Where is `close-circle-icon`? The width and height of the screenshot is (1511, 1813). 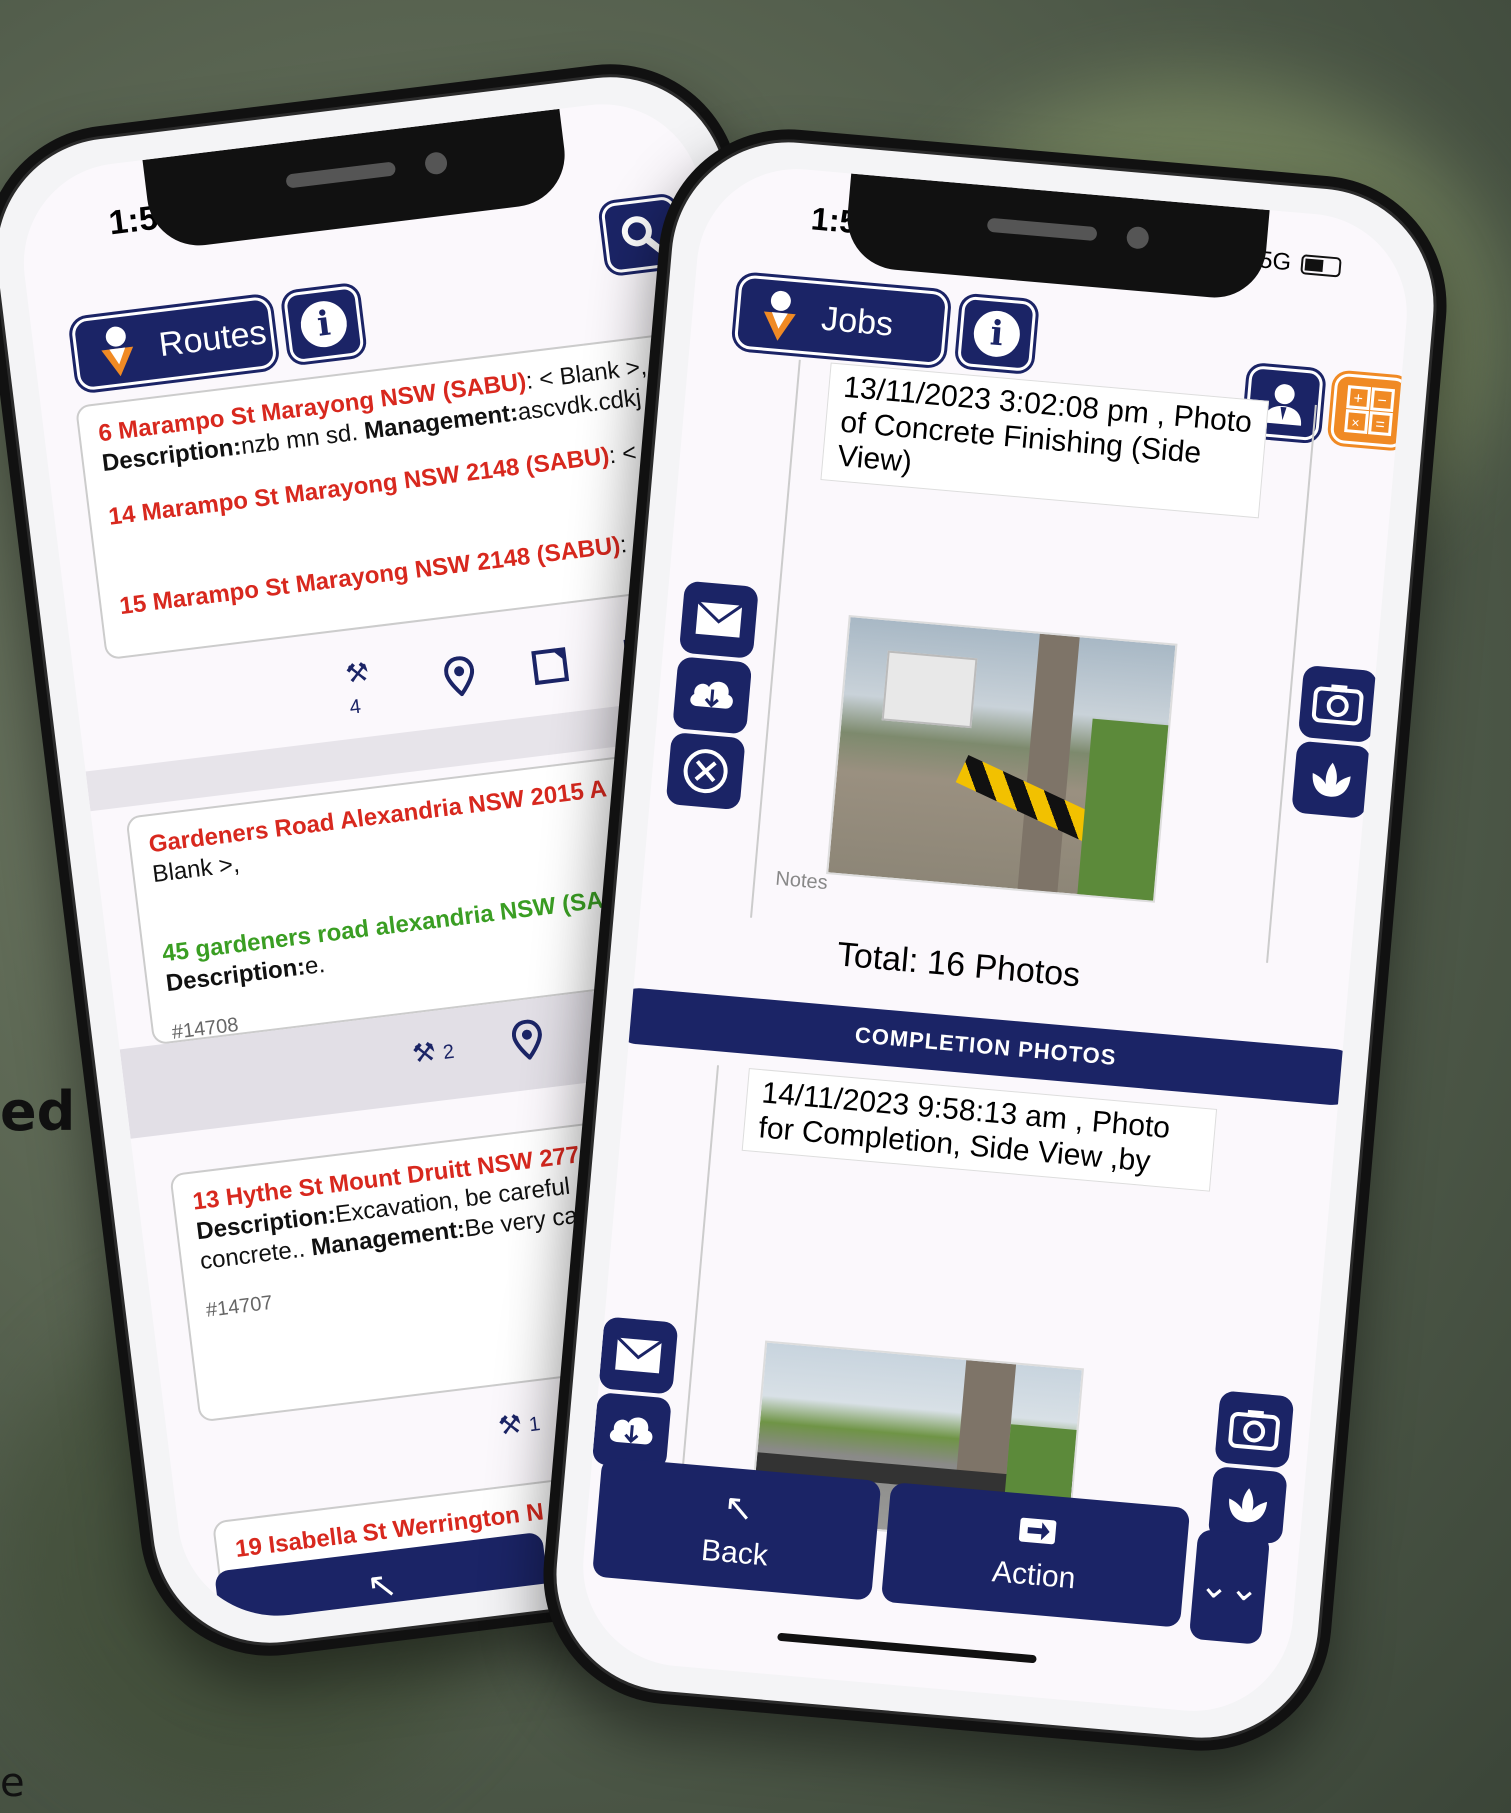
close-circle-icon is located at coordinates (705, 771).